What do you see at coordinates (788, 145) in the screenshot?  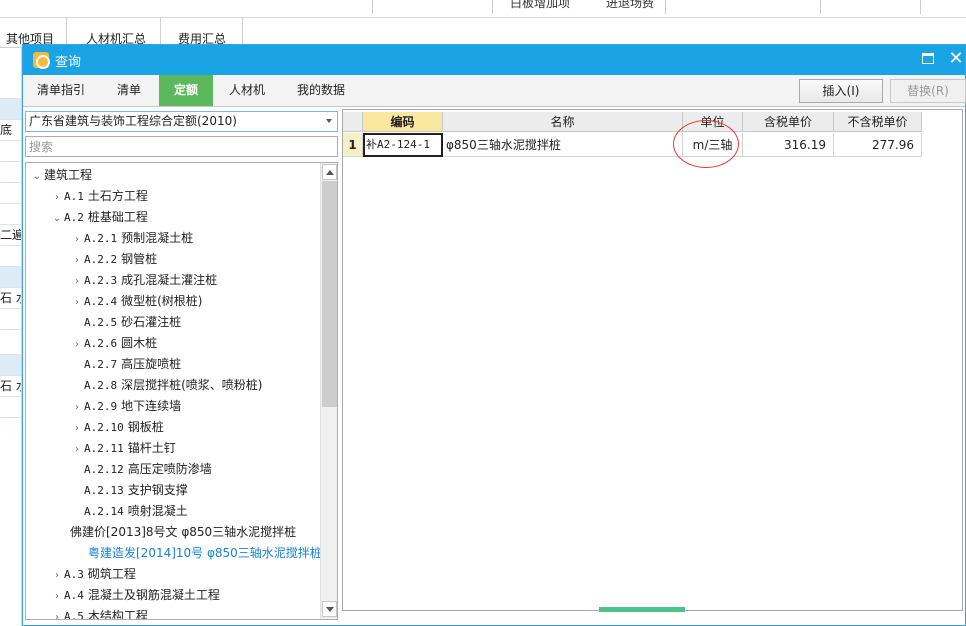 I see `cell-price-tax: 316.19` at bounding box center [788, 145].